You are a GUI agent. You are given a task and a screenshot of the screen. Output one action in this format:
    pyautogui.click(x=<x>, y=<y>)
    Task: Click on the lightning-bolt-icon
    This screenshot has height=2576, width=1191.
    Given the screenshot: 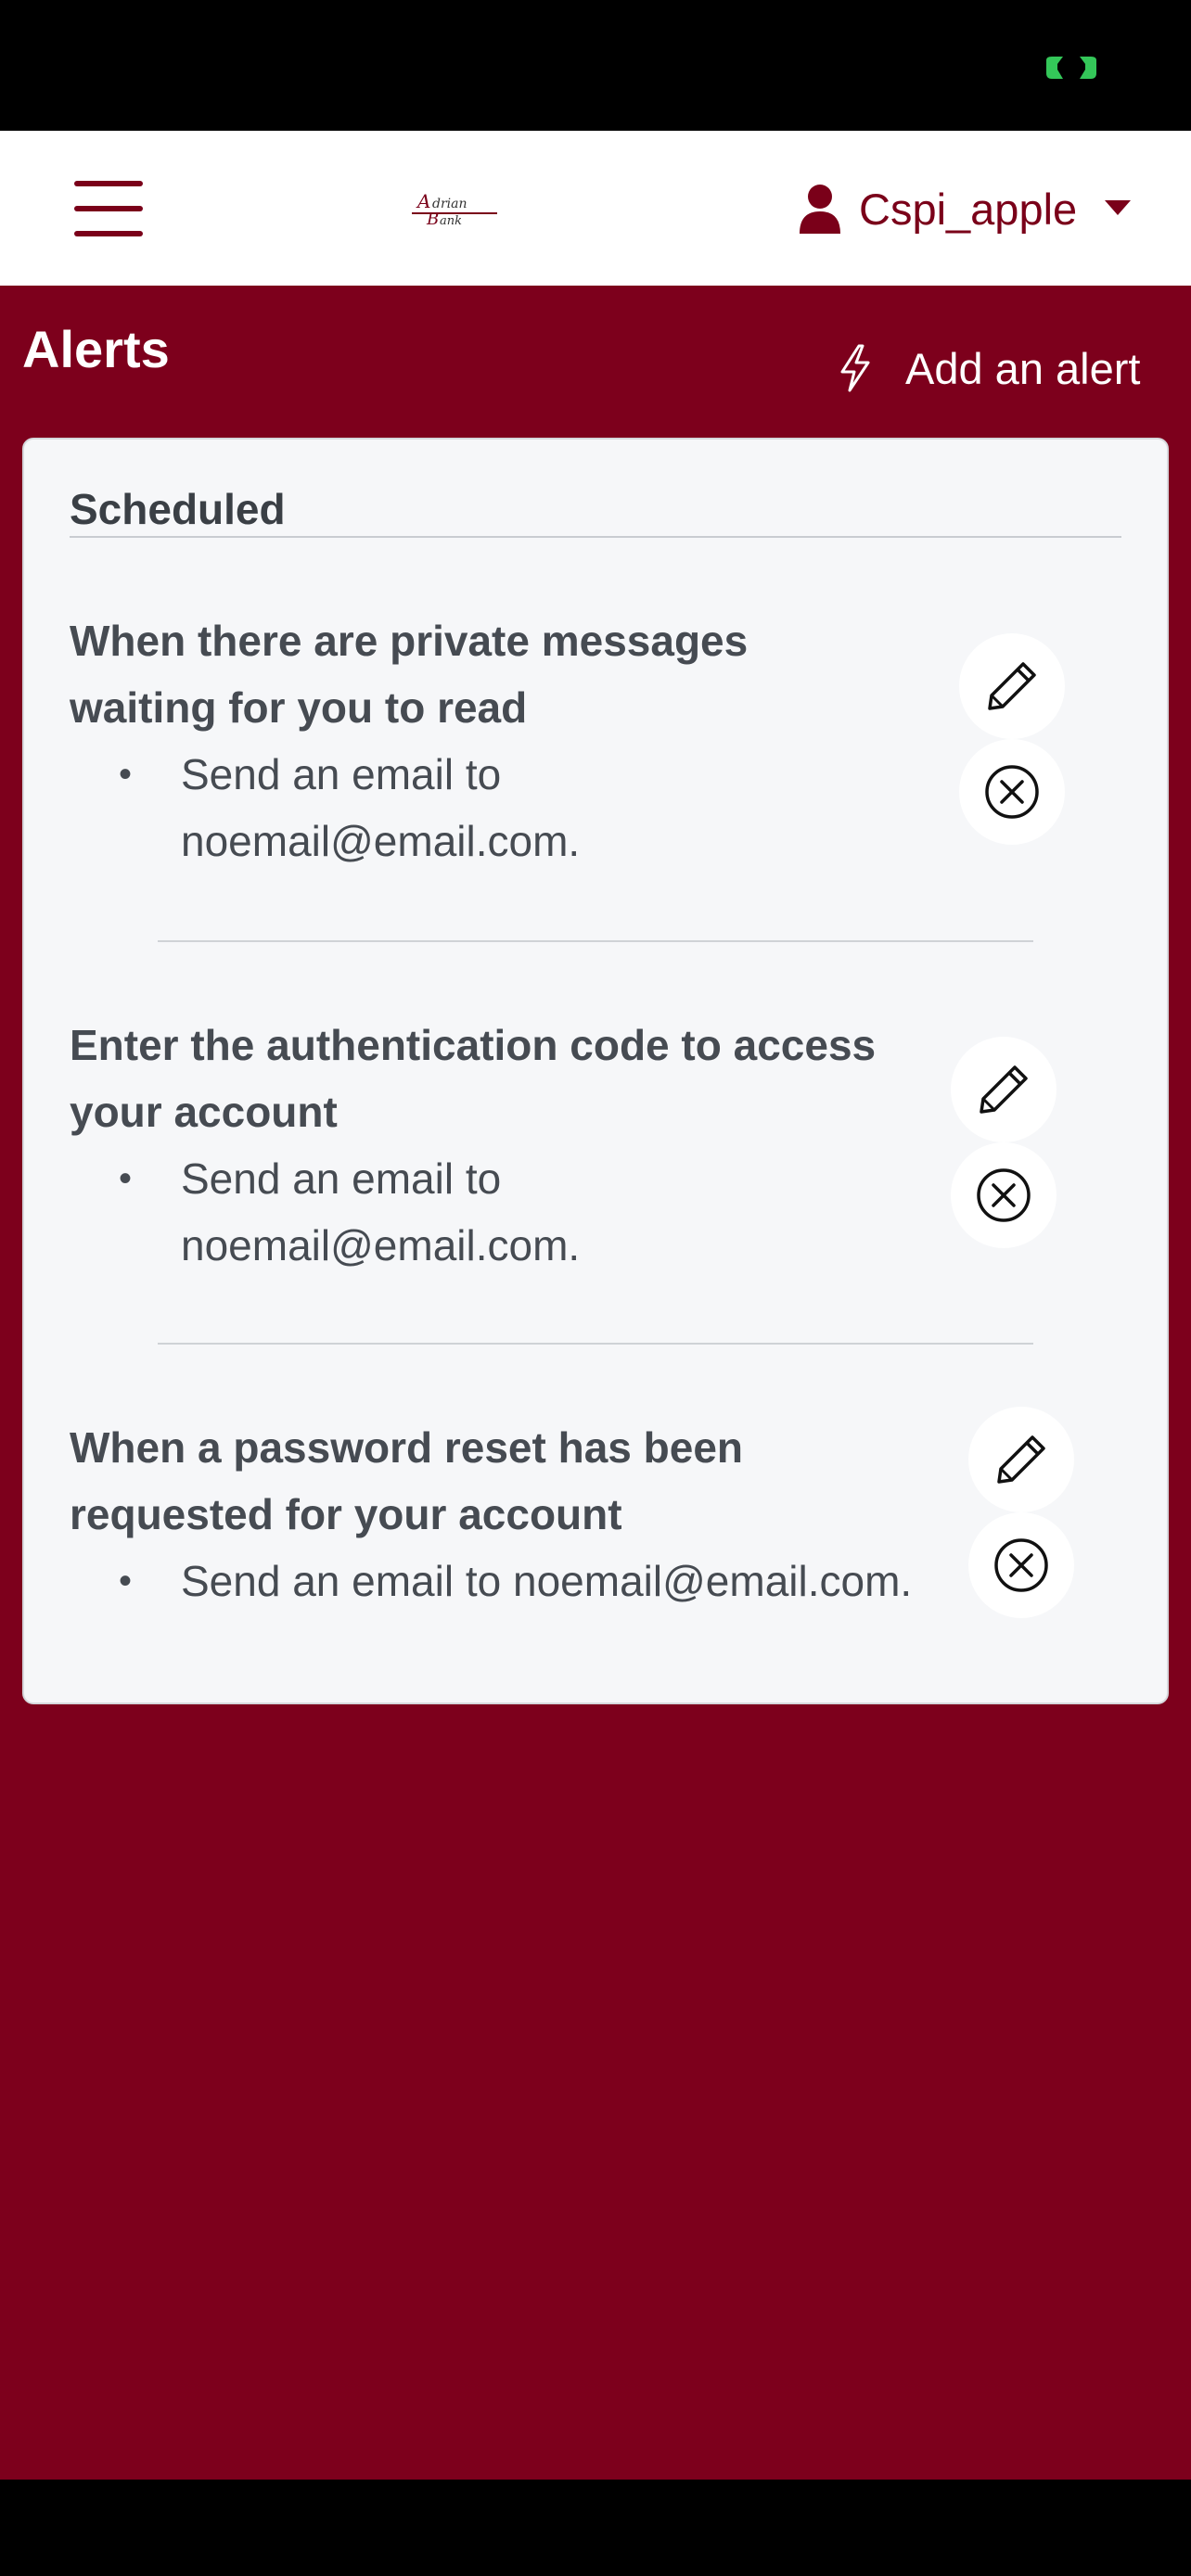 What is the action you would take?
    pyautogui.click(x=855, y=368)
    